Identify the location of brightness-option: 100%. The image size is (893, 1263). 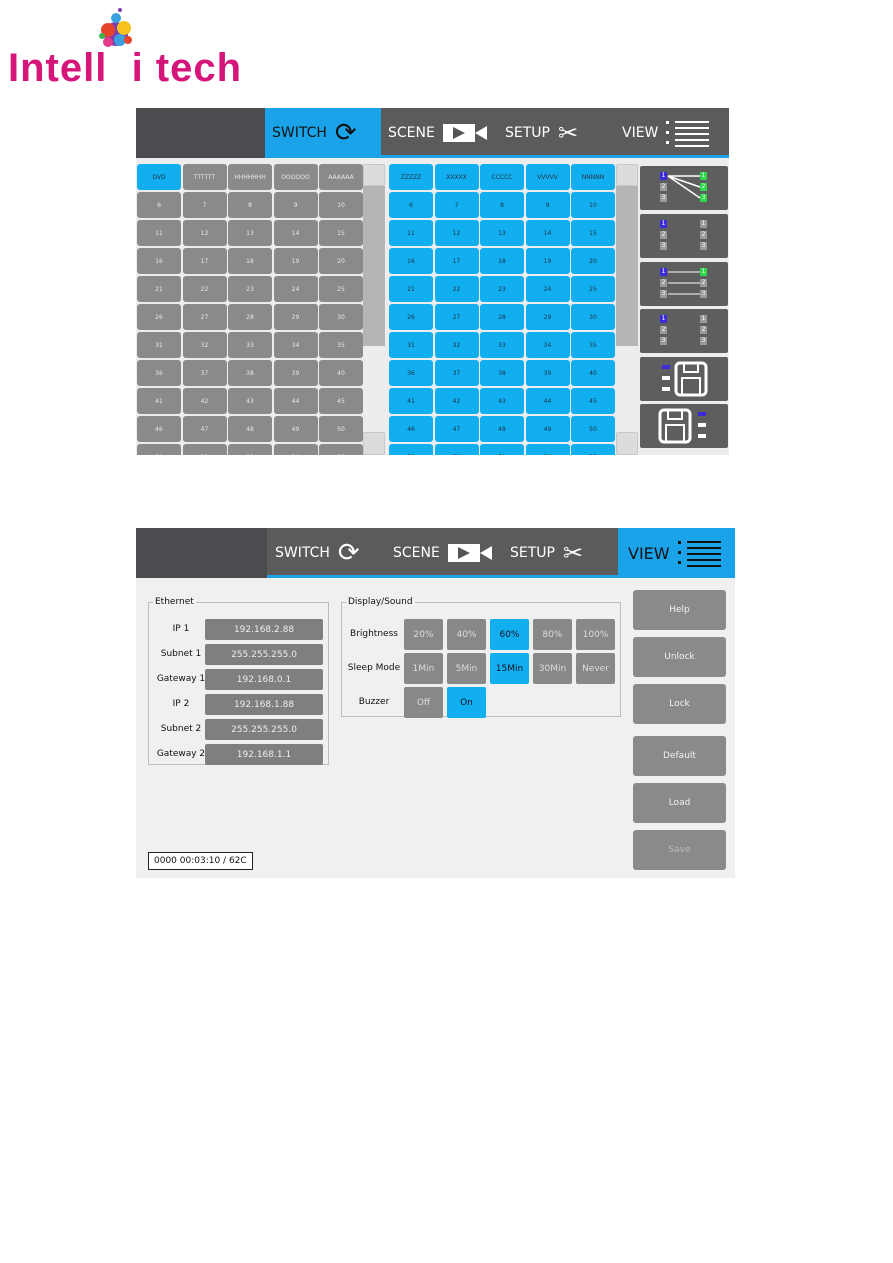
(595, 634).